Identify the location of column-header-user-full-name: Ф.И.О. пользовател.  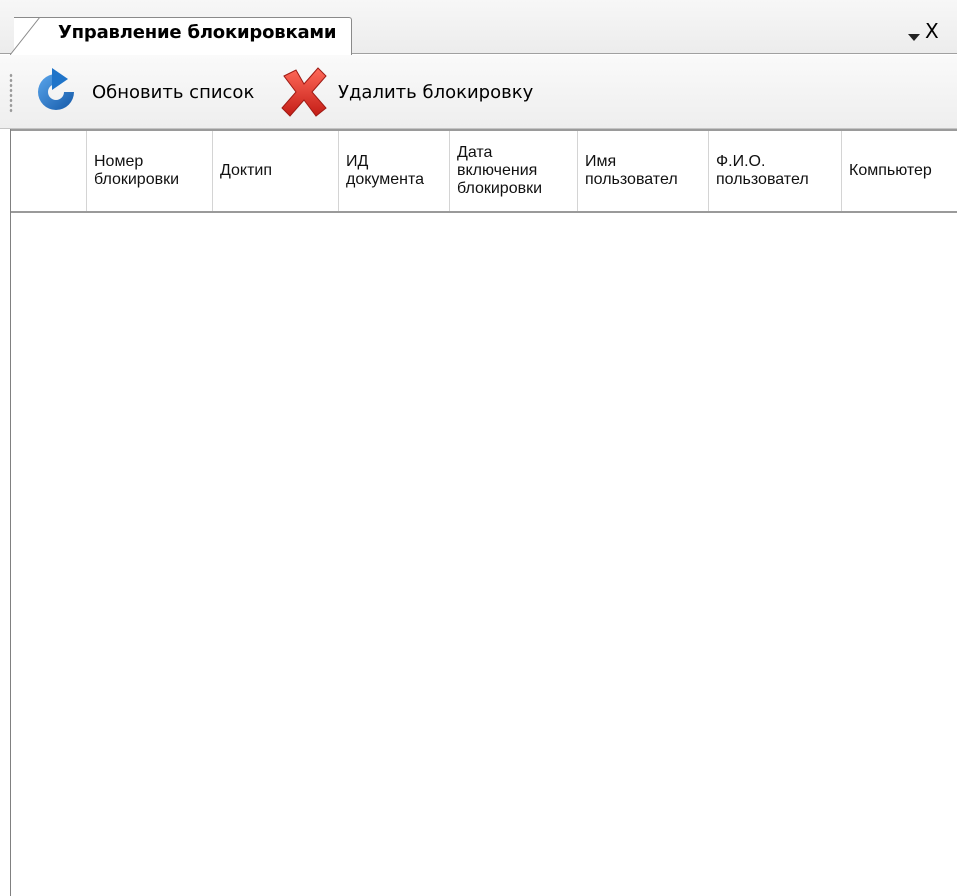
(776, 171).